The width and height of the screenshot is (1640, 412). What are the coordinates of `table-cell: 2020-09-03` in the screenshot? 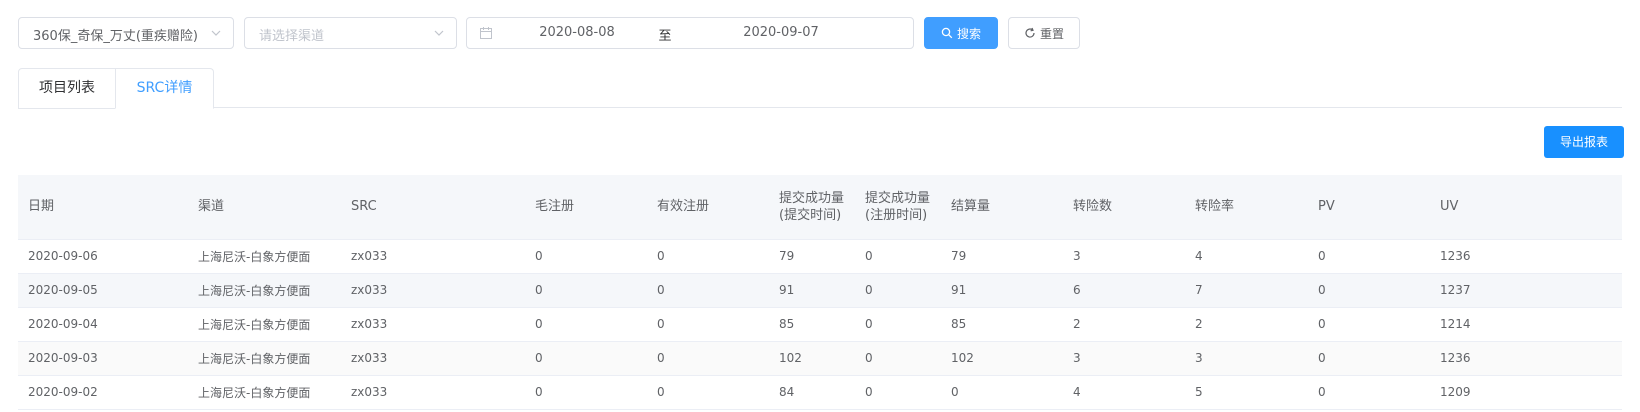 It's located at (103, 358).